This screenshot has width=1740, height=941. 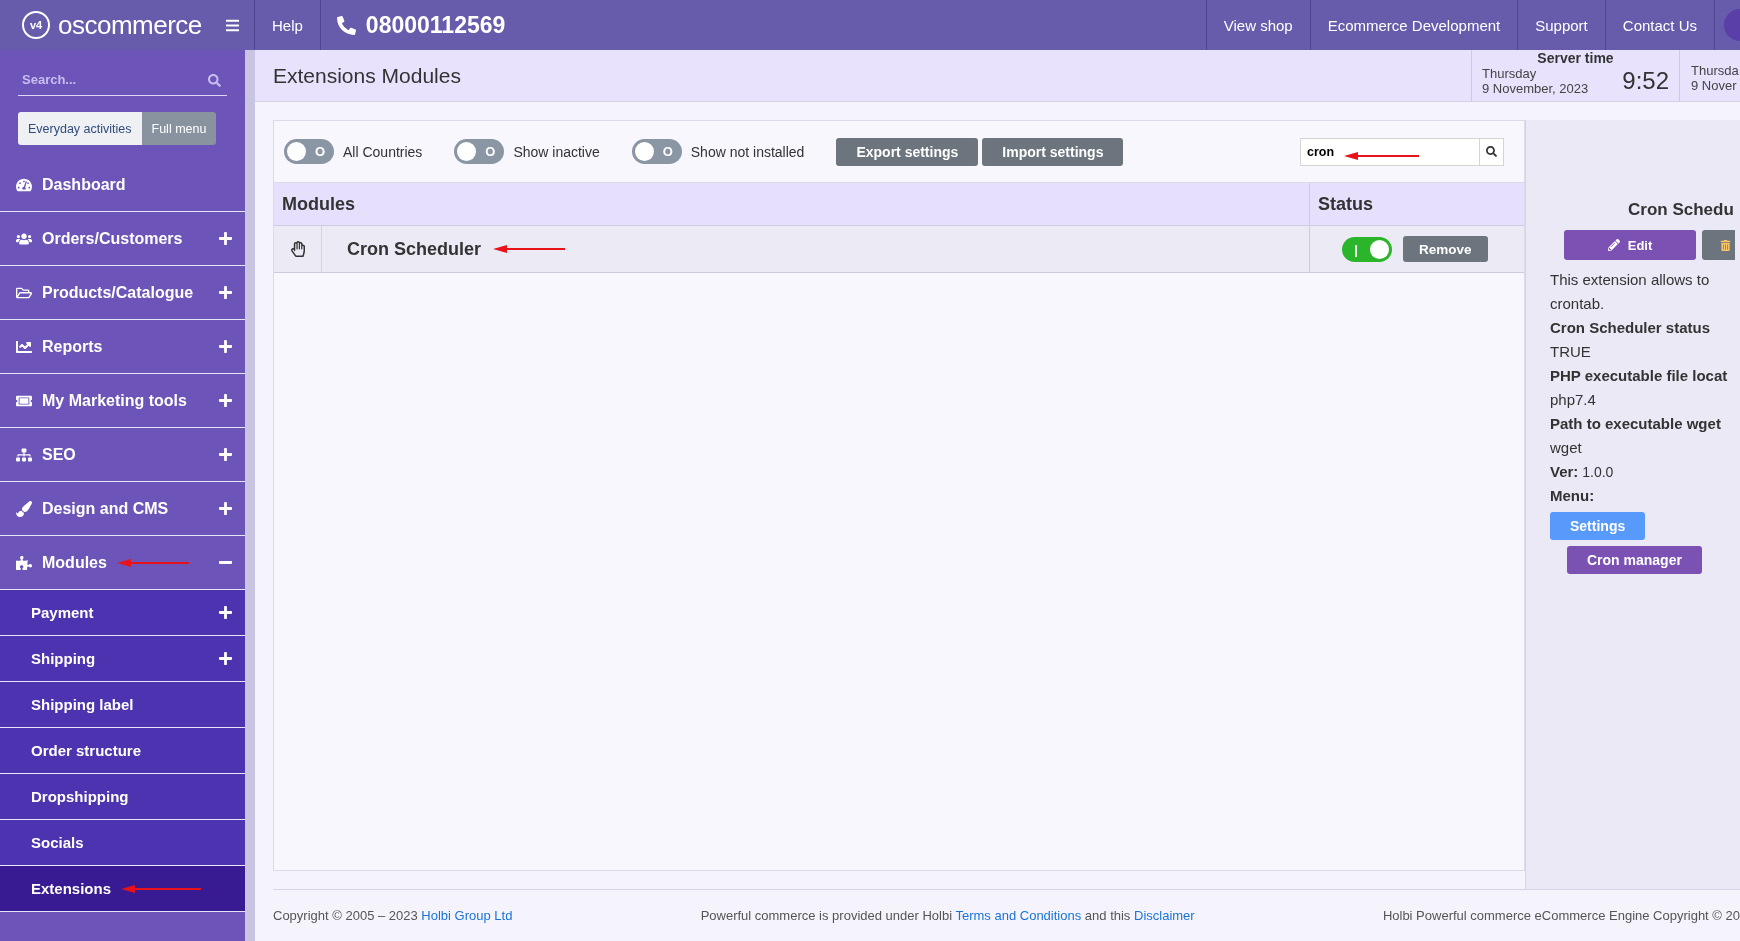 I want to click on toggle-label: All Countries, so click(x=383, y=151).